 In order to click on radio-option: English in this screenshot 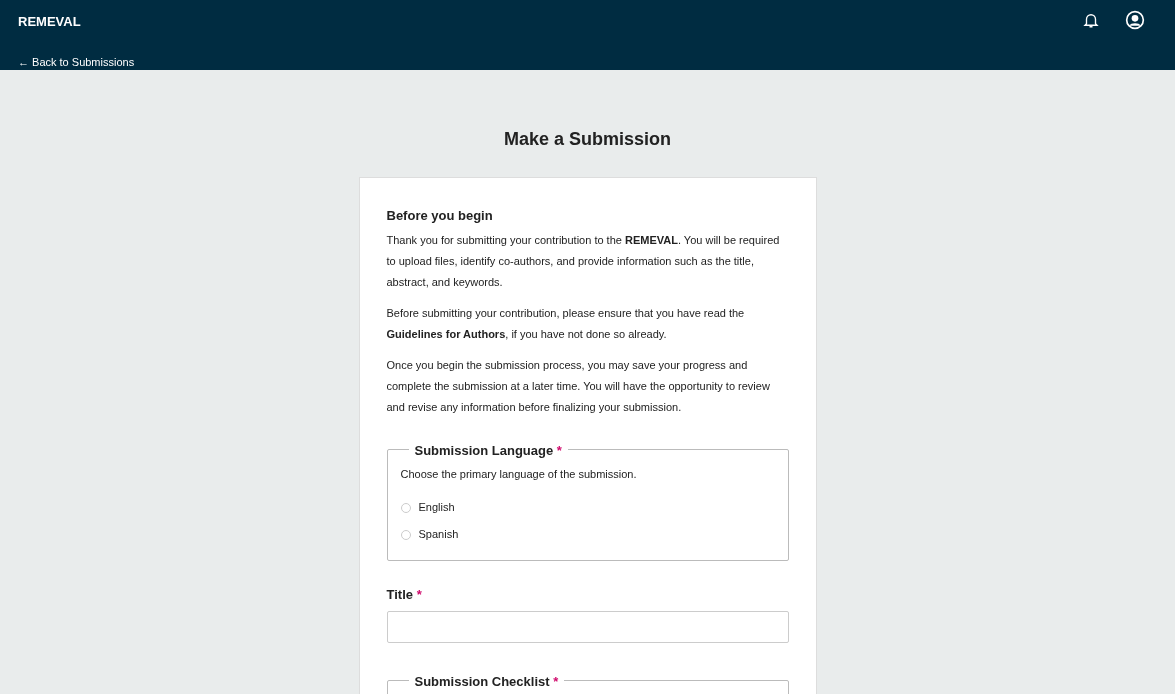, I will do `click(587, 507)`.